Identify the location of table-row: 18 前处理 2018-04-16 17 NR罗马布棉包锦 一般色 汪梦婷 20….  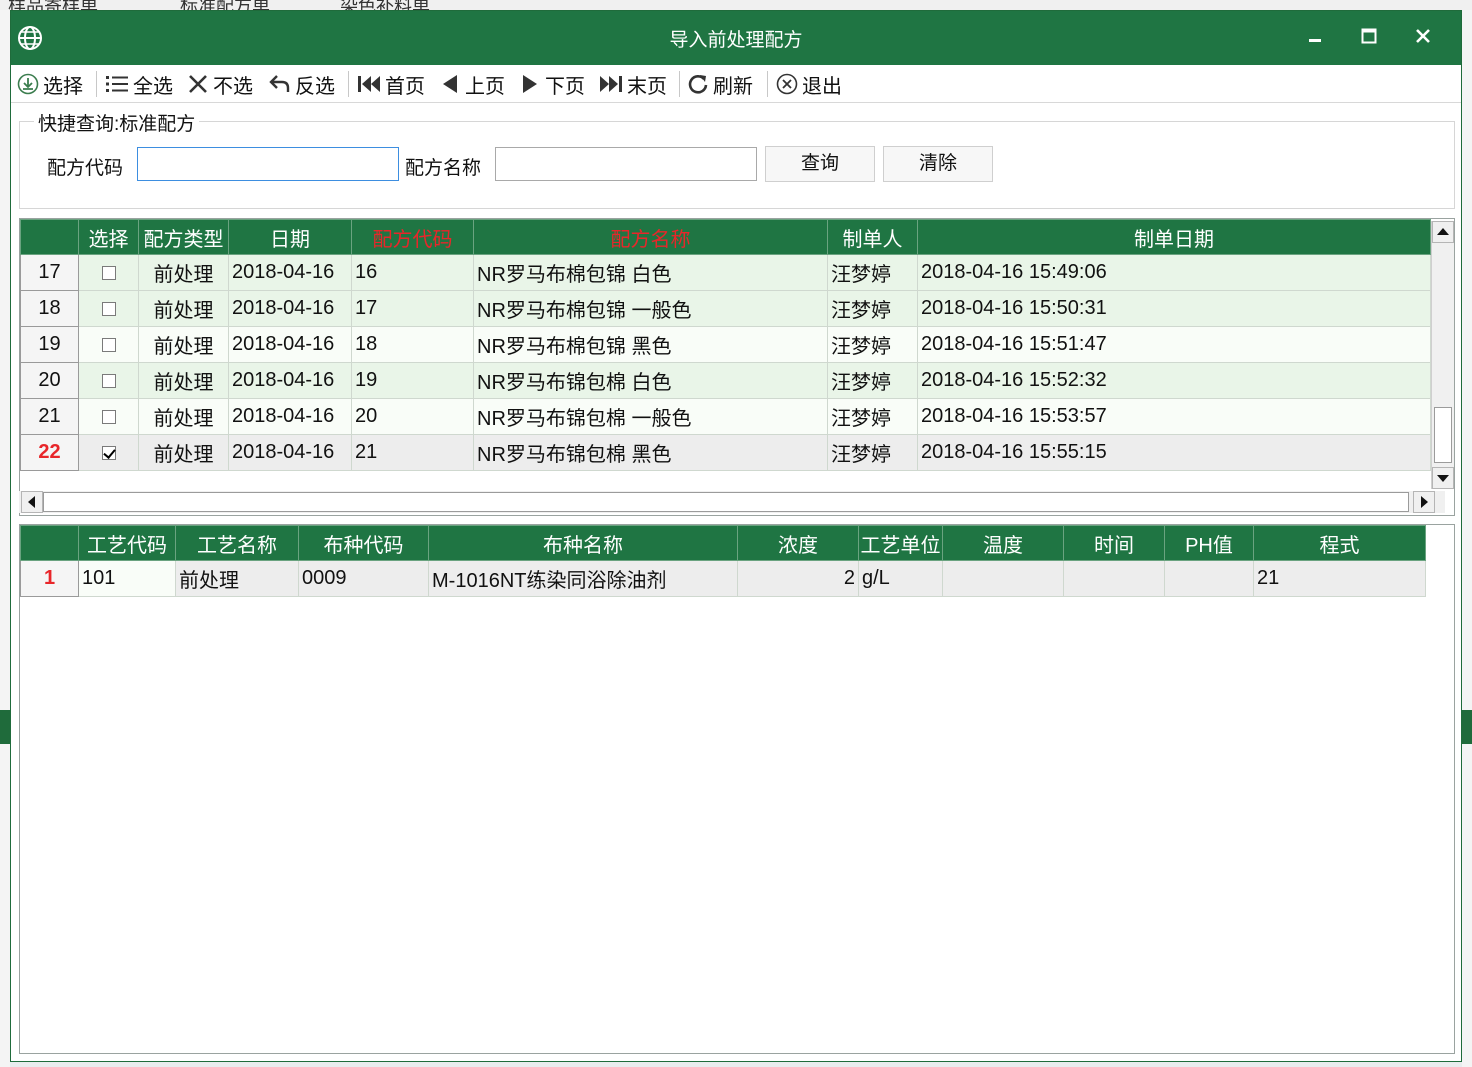
(725, 308).